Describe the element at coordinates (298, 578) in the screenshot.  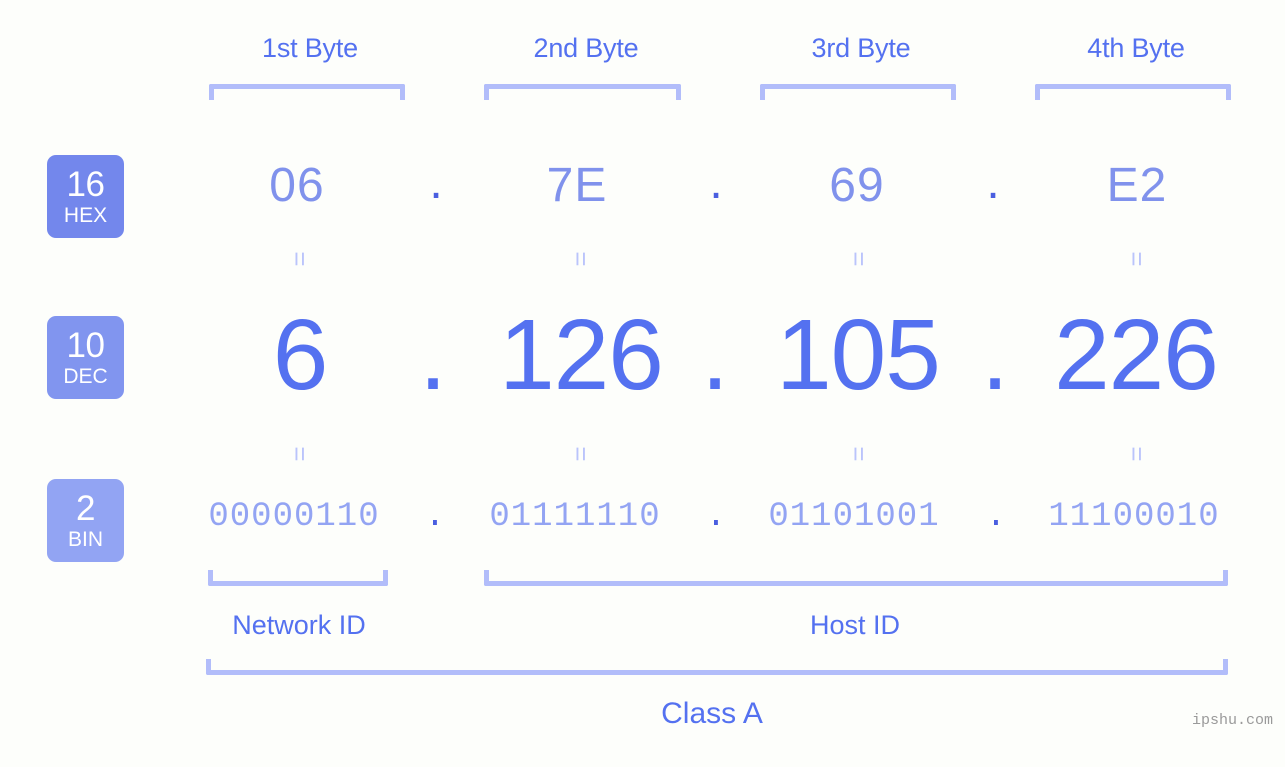
I see `network-id-bracket` at that location.